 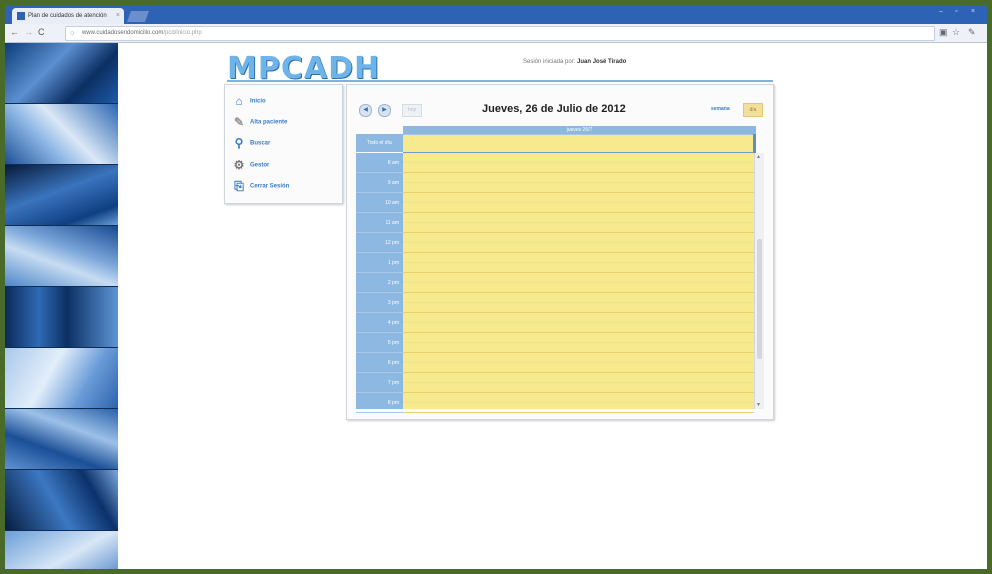 I want to click on hour-label: 11 am, so click(x=379, y=223).